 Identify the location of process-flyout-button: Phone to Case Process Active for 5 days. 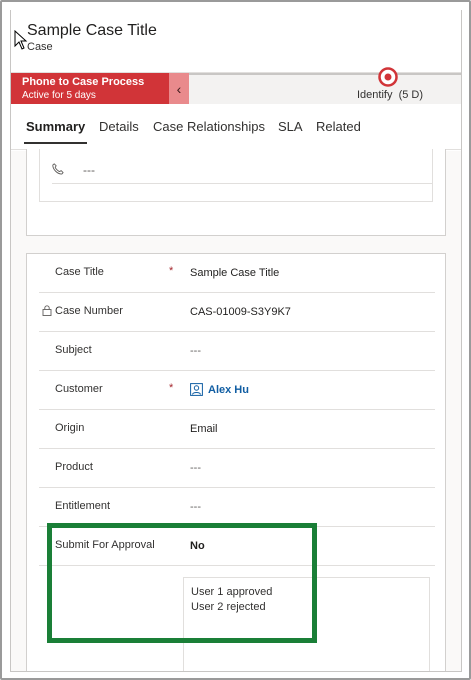
(90, 89).